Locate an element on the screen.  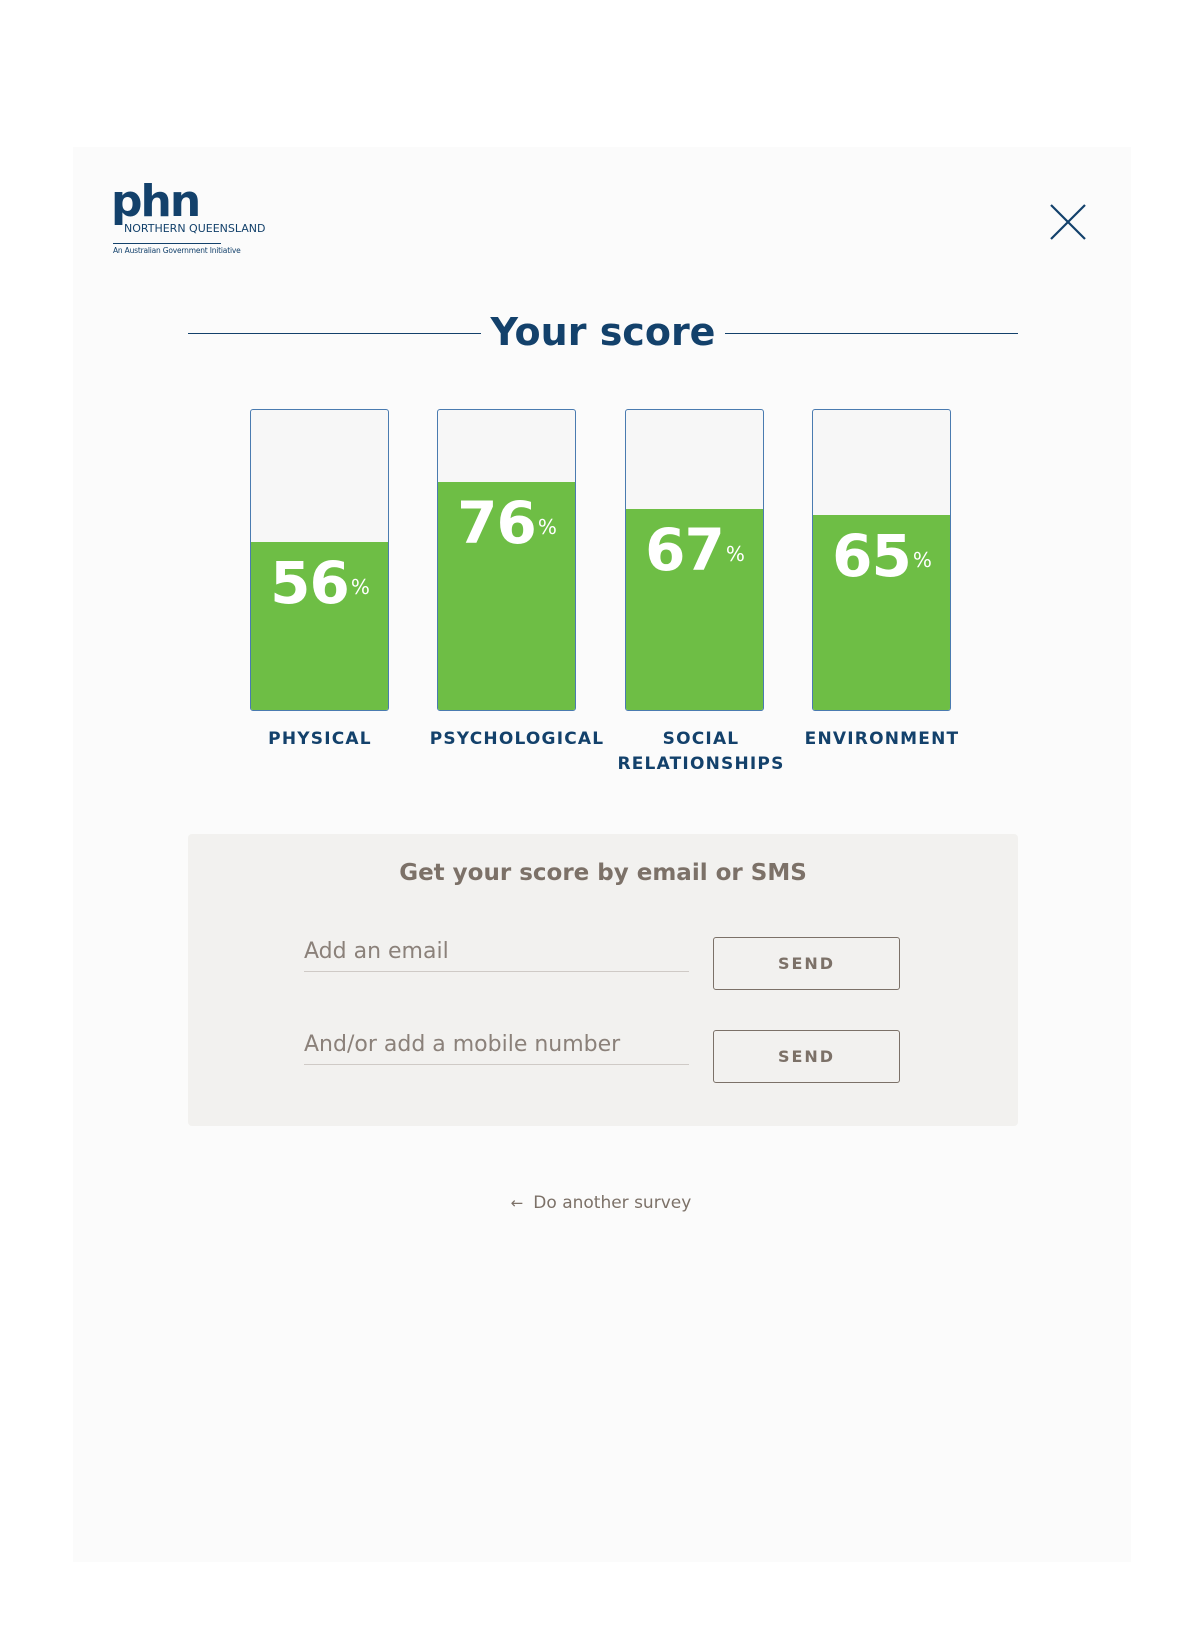
score-bar-social-relationships: 67% is located at coordinates (694, 560).